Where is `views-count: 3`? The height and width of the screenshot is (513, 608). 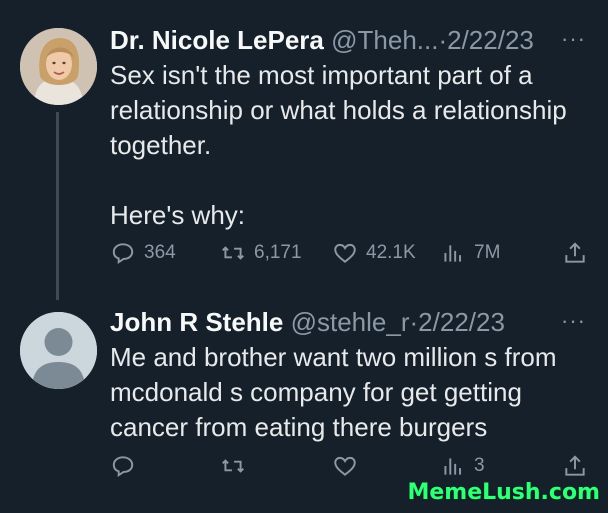
views-count: 3 is located at coordinates (479, 465).